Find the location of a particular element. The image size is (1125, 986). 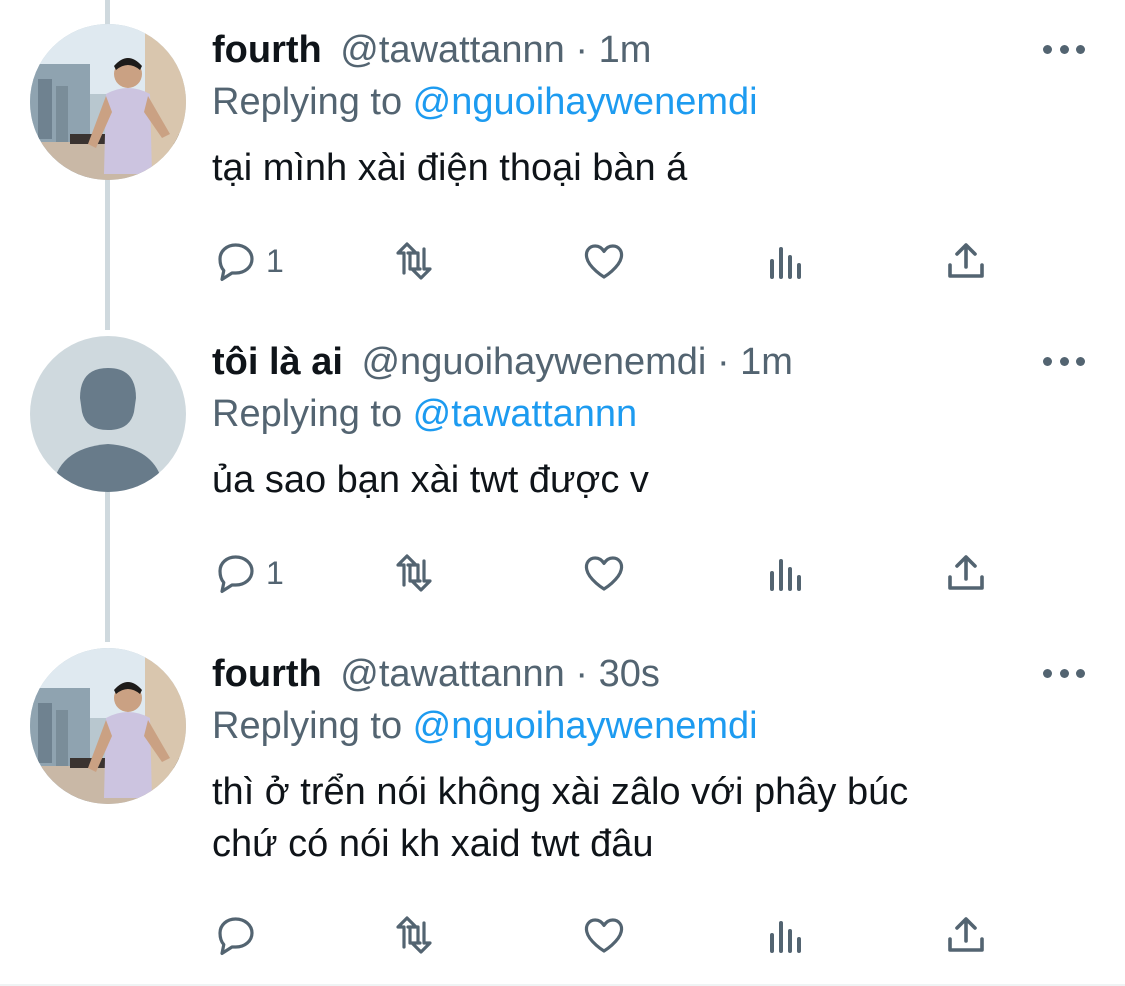

display-name: tôi là ai is located at coordinates (277, 362).